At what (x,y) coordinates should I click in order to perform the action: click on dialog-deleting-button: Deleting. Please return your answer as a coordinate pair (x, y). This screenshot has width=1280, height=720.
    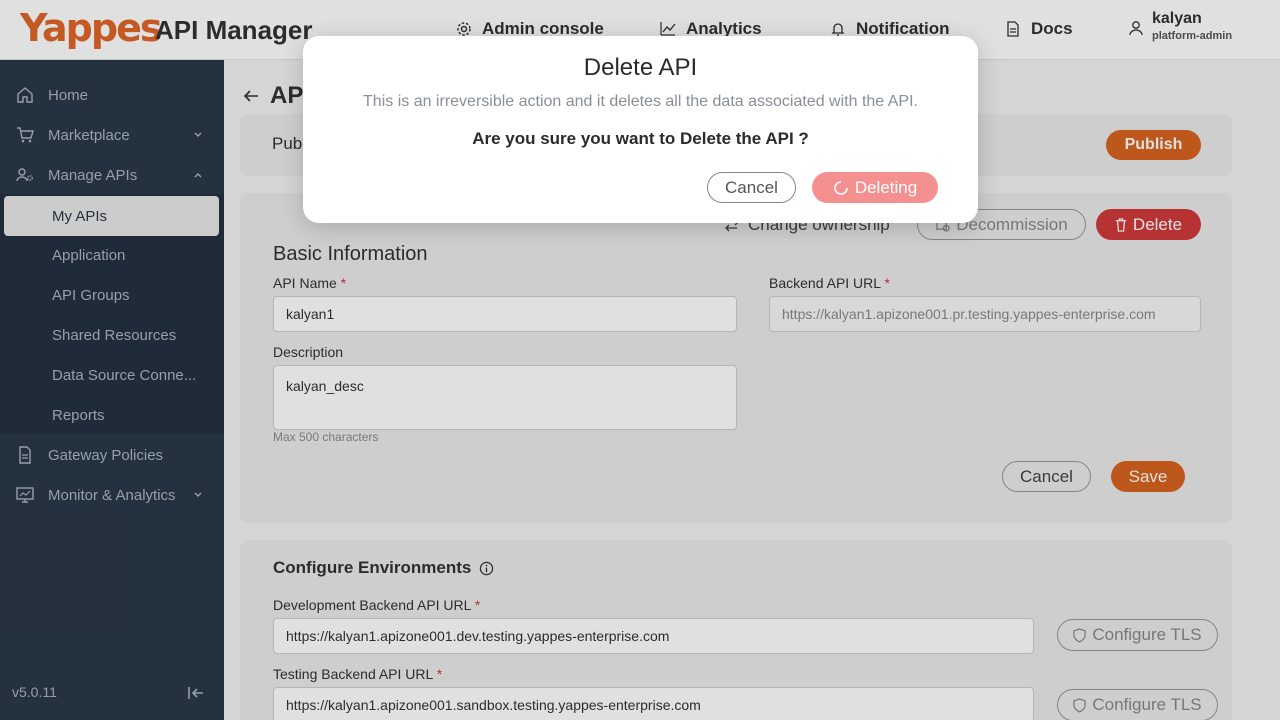
    Looking at the image, I should click on (875, 187).